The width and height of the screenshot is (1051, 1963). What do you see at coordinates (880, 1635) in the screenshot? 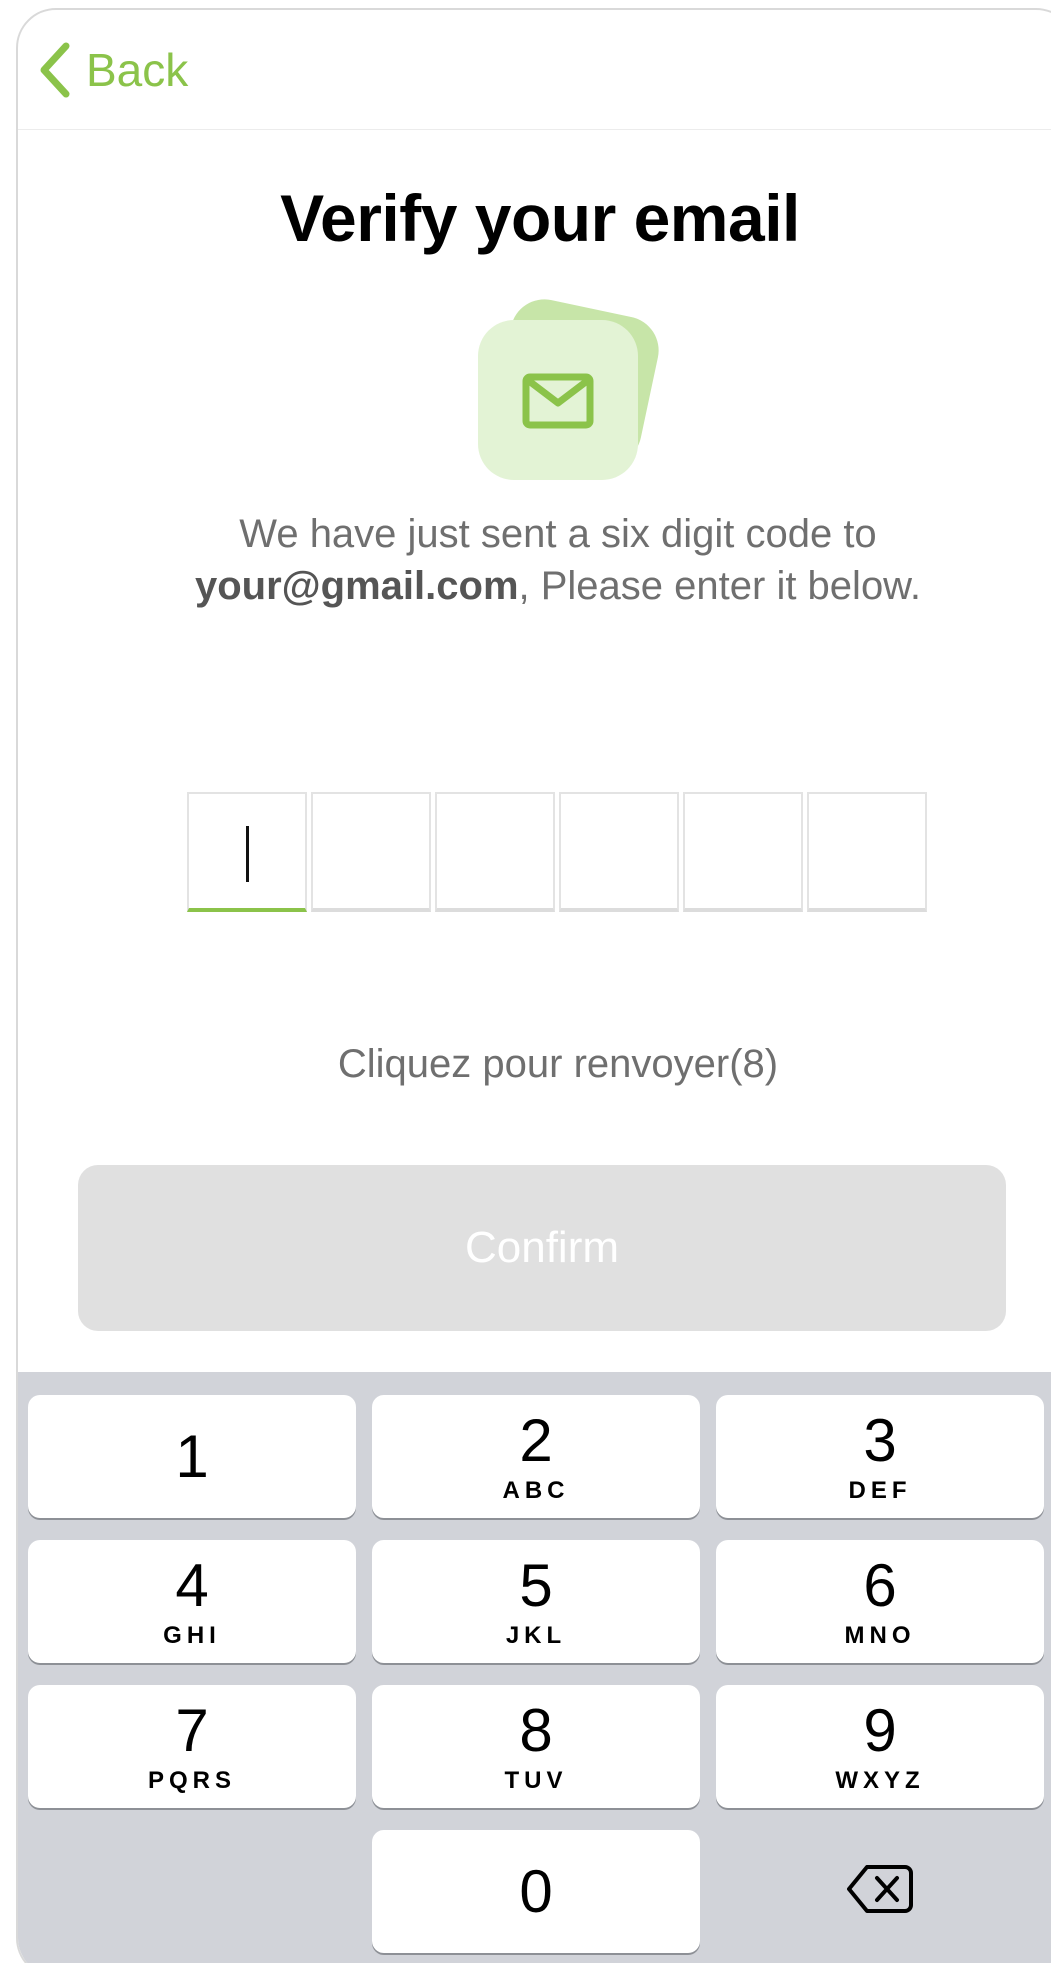
I see `key-letters: MNO` at bounding box center [880, 1635].